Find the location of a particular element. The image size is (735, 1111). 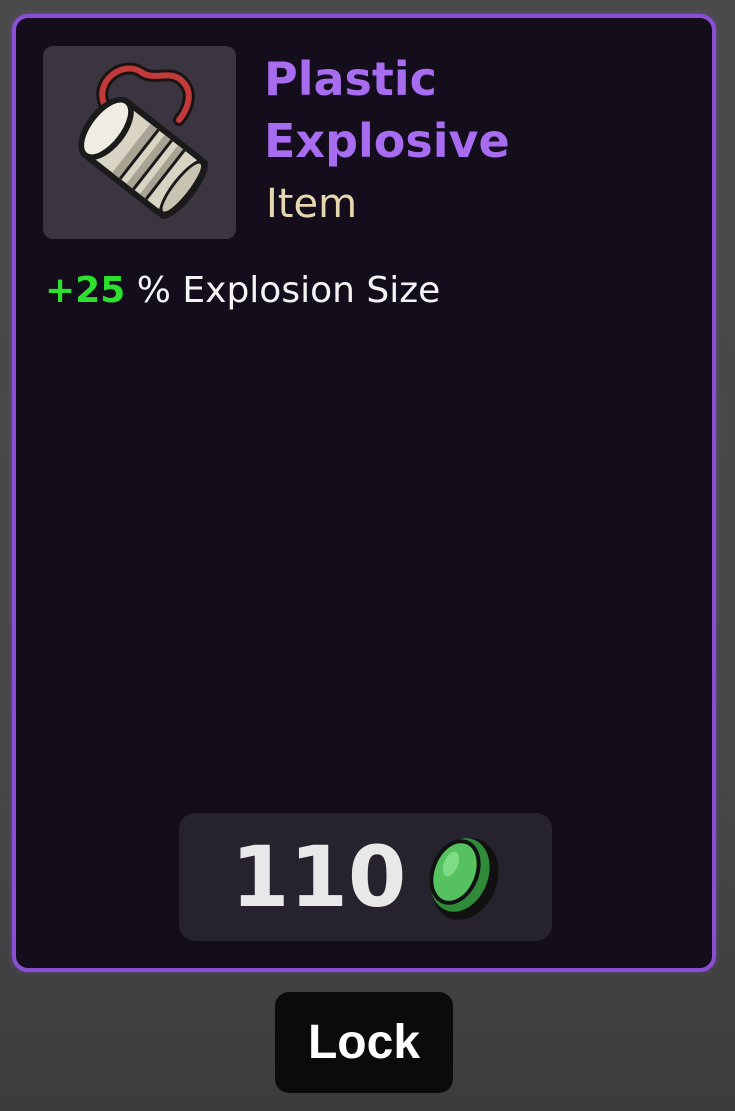

stat-label: Explosion Size is located at coordinates (311, 290).